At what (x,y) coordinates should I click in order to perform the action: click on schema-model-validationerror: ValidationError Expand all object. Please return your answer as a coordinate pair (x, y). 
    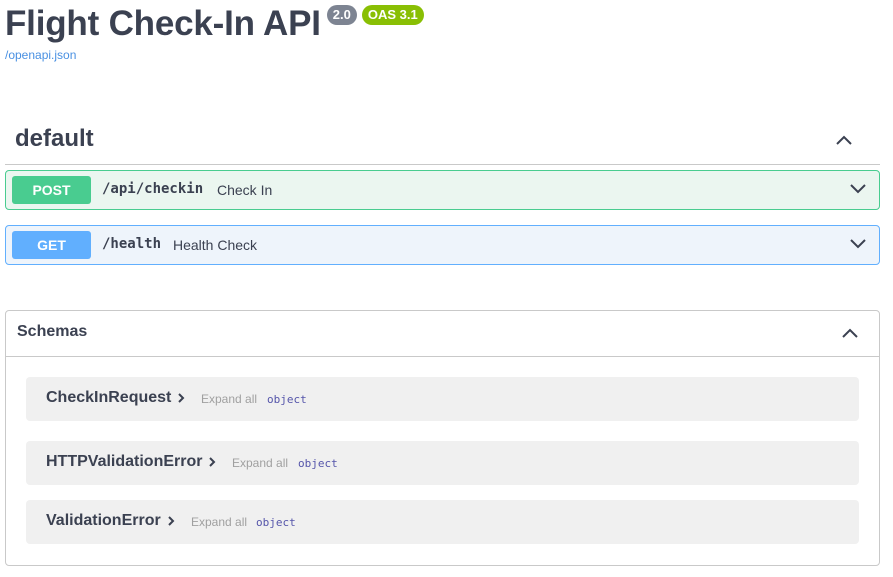
    Looking at the image, I should click on (442, 522).